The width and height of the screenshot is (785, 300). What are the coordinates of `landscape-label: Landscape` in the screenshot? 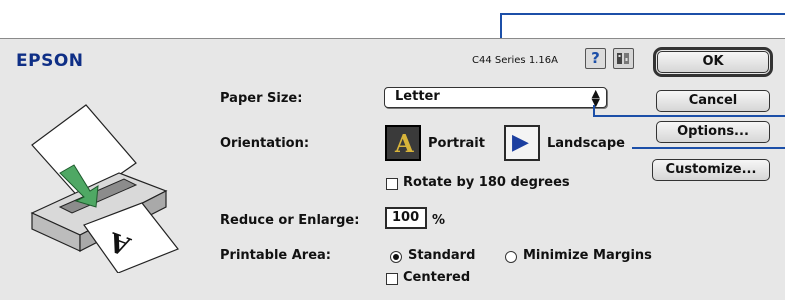 It's located at (586, 143).